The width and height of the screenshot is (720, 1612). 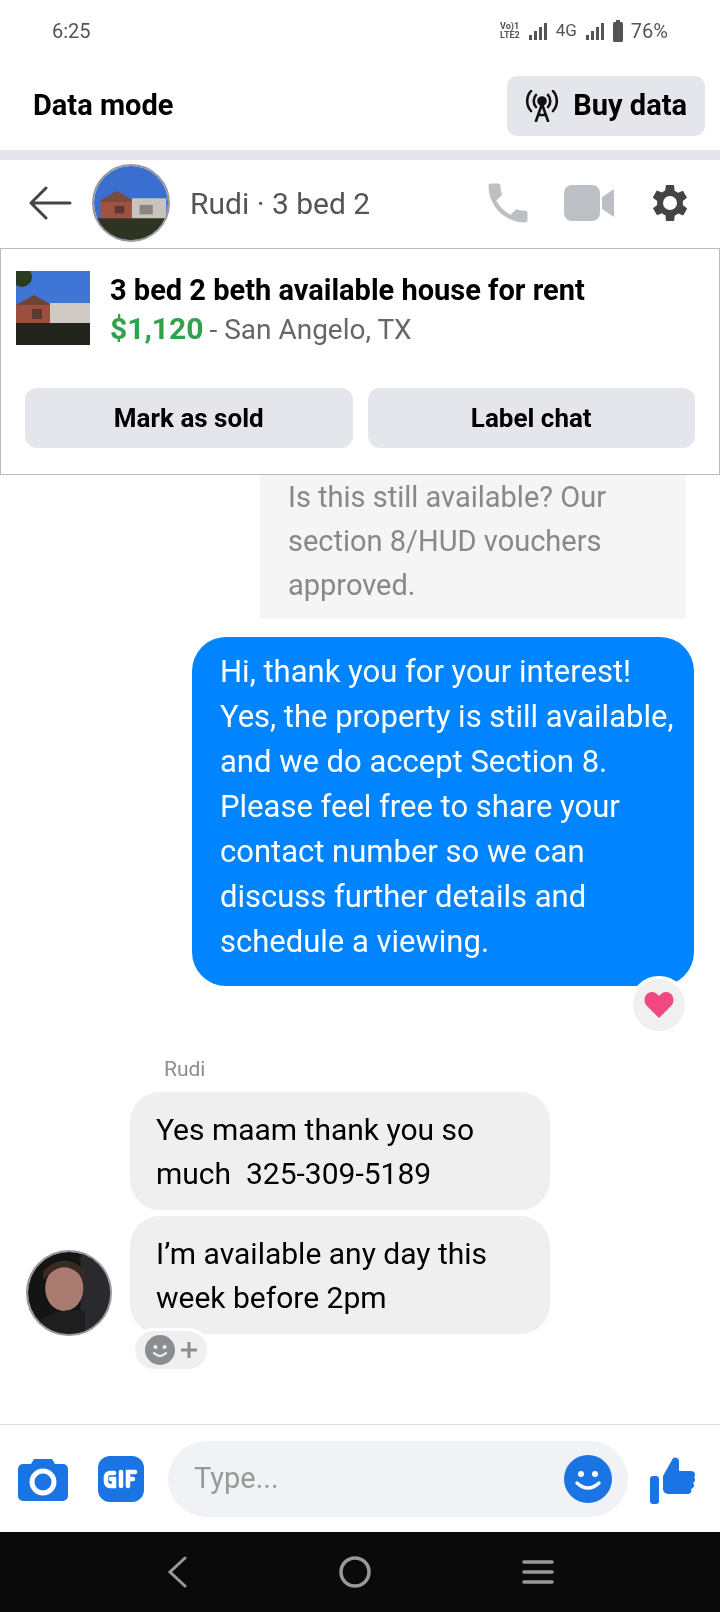 What do you see at coordinates (538, 1572) in the screenshot?
I see `menu-nav-icon` at bounding box center [538, 1572].